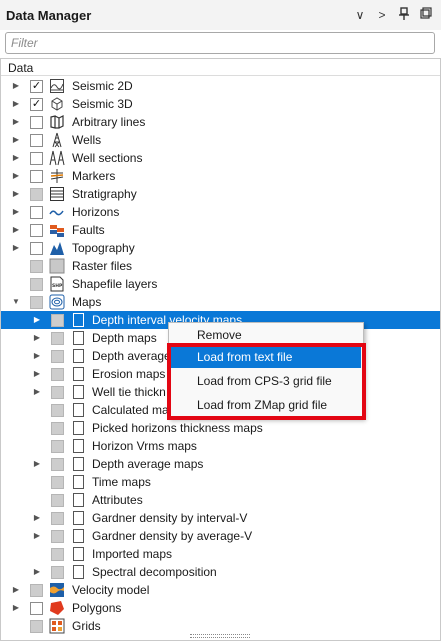  I want to click on tree-item-horizon-vrms-maps: Horizon Vrms maps, so click(220, 446).